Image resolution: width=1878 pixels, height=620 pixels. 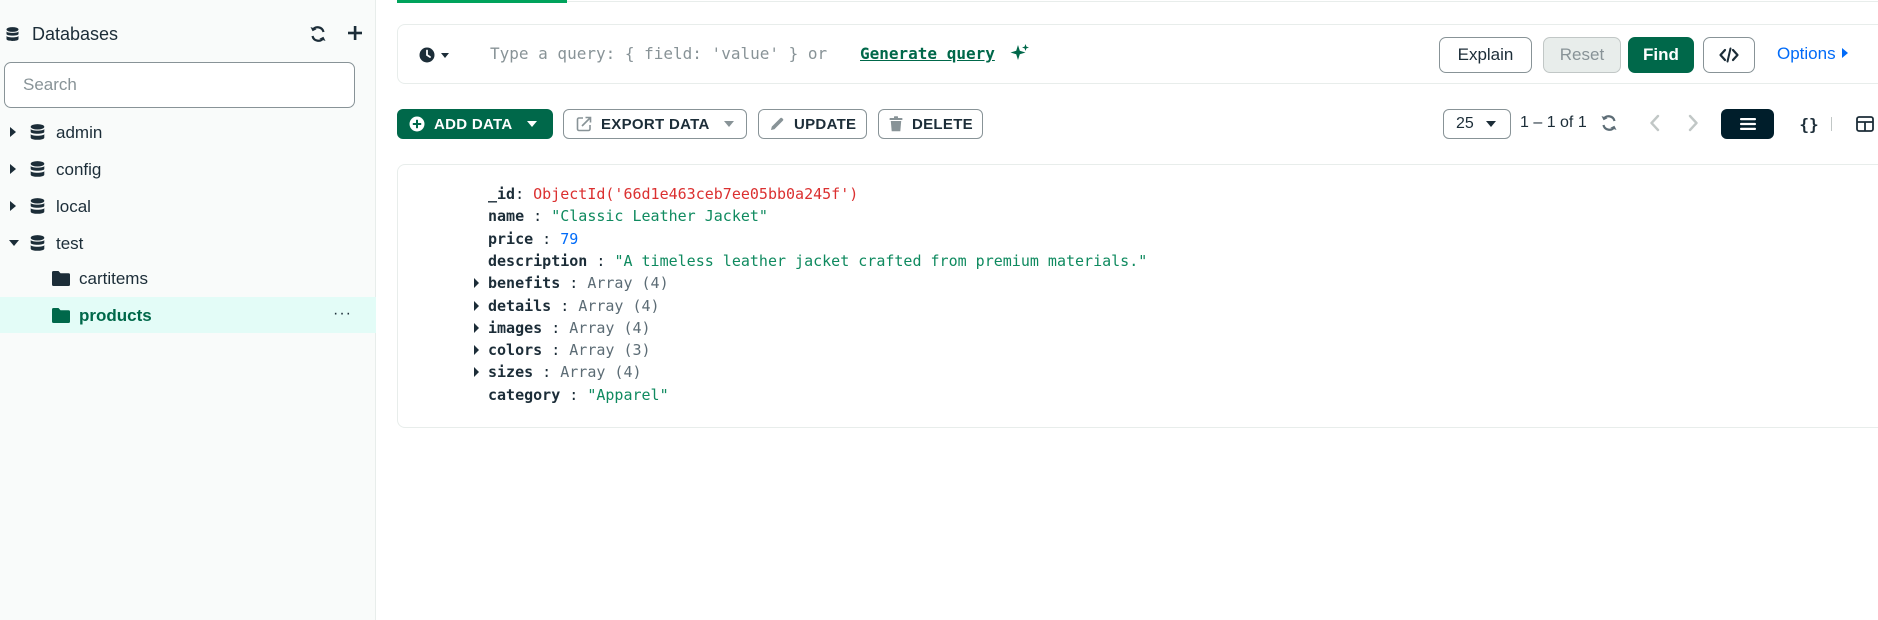 I want to click on open-code-button, so click(x=1729, y=55).